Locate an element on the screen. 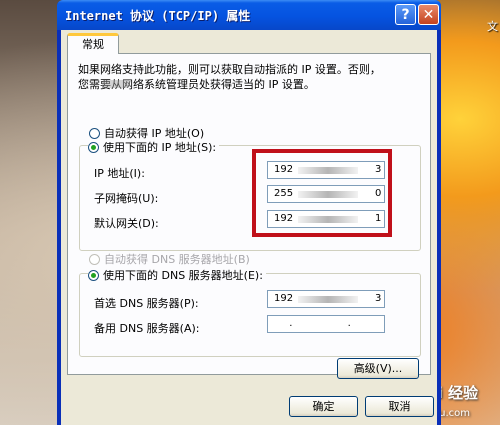  cancel-button: 取消 is located at coordinates (399, 406).